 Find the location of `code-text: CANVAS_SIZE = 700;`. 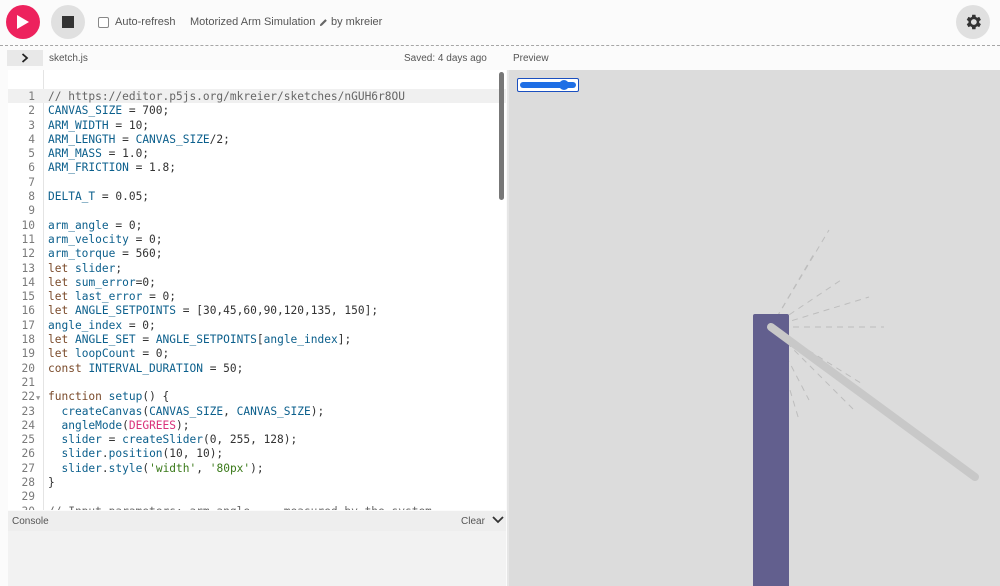

code-text: CANVAS_SIZE = 700; is located at coordinates (109, 111).